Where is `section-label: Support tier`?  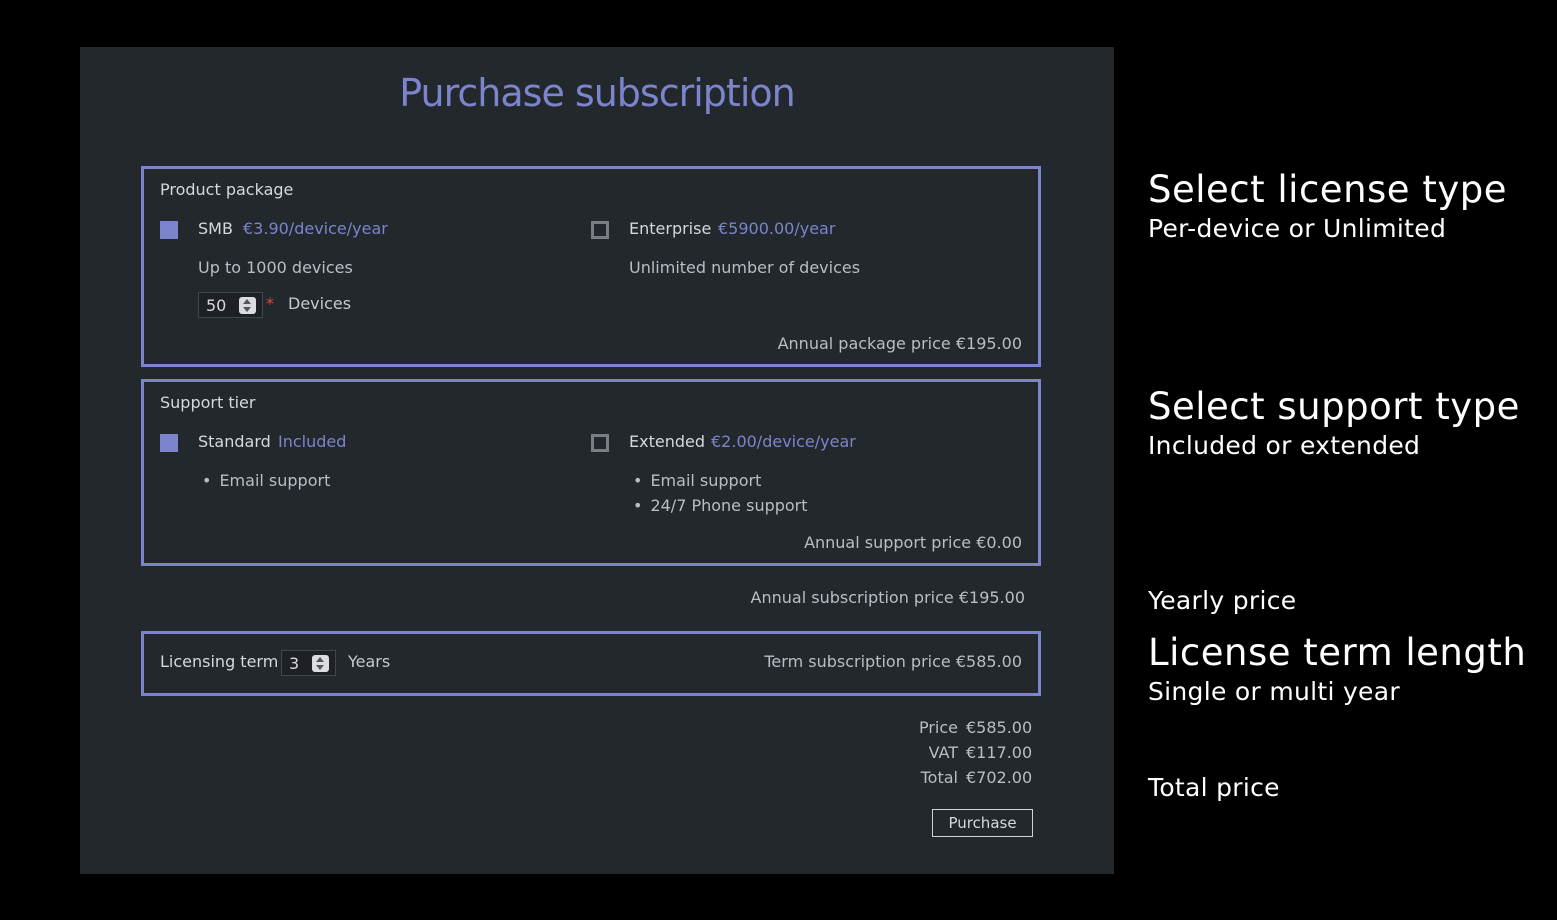
section-label: Support tier is located at coordinates (208, 402).